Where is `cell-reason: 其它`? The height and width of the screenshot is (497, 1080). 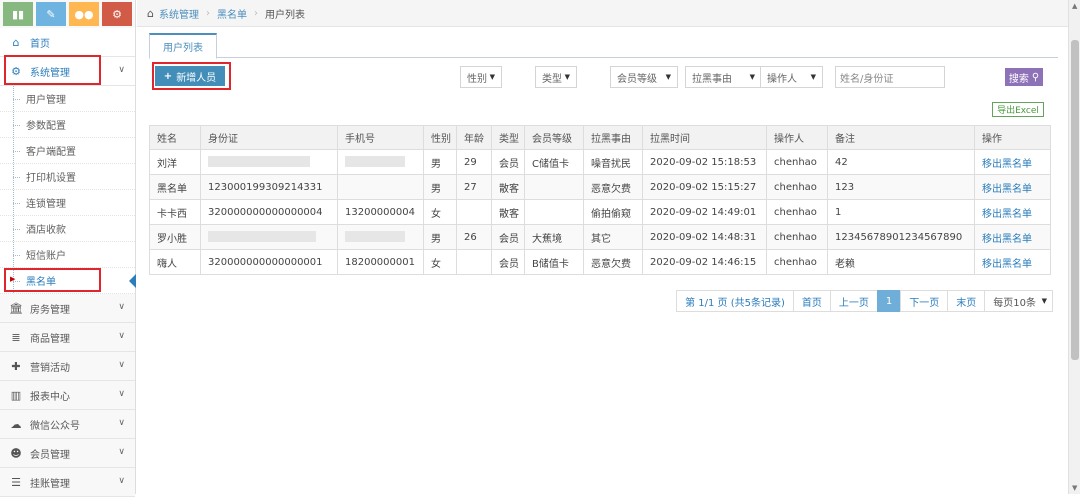
cell-reason: 其它 is located at coordinates (613, 237).